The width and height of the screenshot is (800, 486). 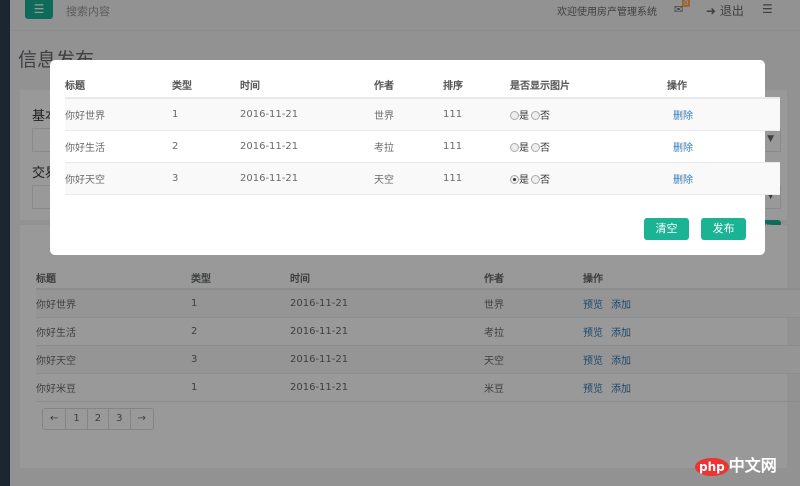 I want to click on cell: 世界, so click(x=408, y=114).